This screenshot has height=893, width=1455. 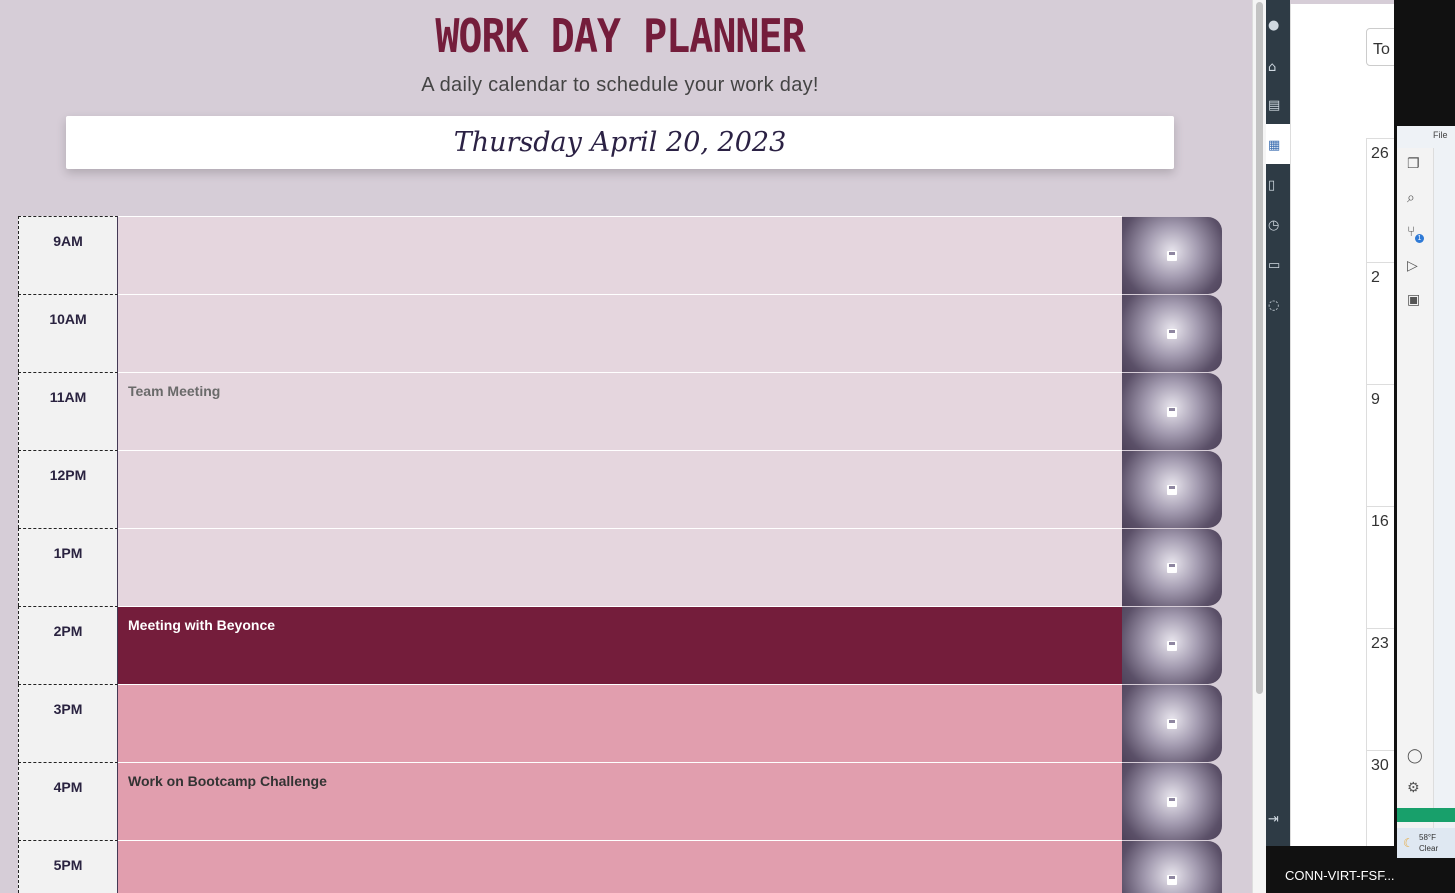 What do you see at coordinates (1276, 106) in the screenshot?
I see `board-icon: ▤` at bounding box center [1276, 106].